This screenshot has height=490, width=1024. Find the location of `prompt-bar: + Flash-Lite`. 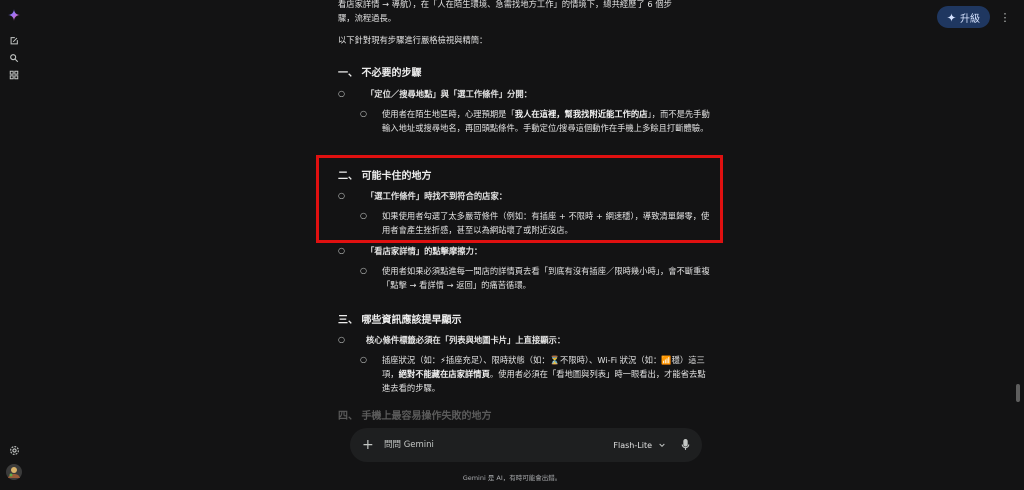

prompt-bar: + Flash-Lite is located at coordinates (526, 445).